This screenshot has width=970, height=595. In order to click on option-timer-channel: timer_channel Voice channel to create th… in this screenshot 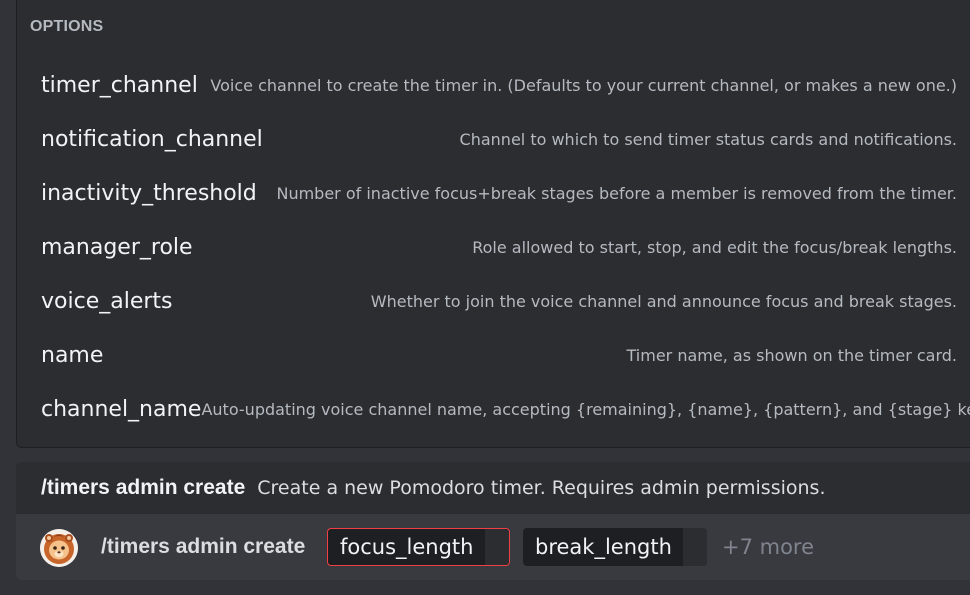, I will do `click(491, 85)`.